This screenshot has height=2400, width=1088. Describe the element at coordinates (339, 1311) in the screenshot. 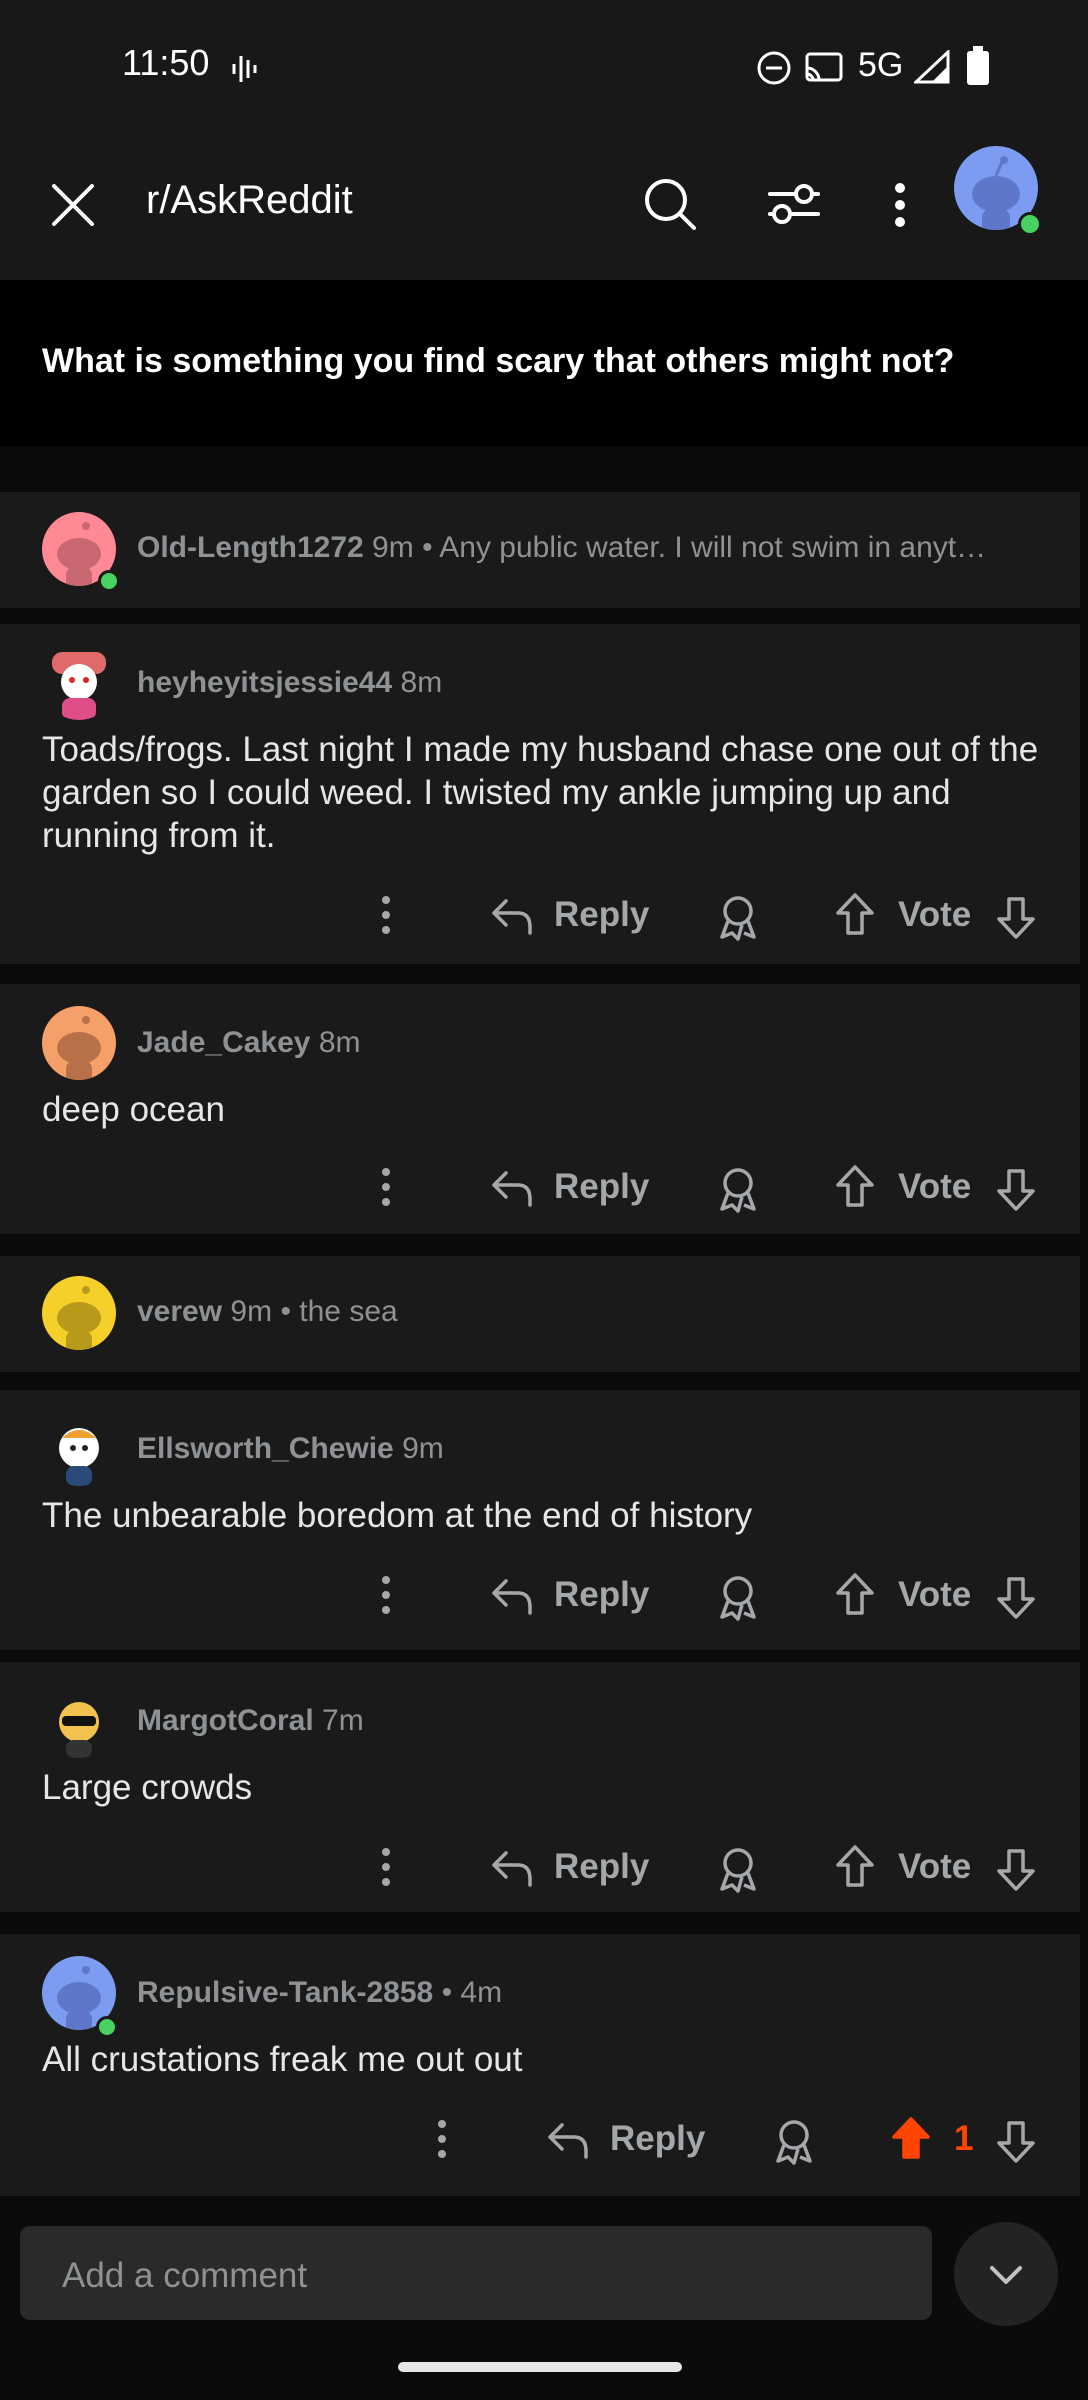

I see `comment-preview: • the sea` at that location.